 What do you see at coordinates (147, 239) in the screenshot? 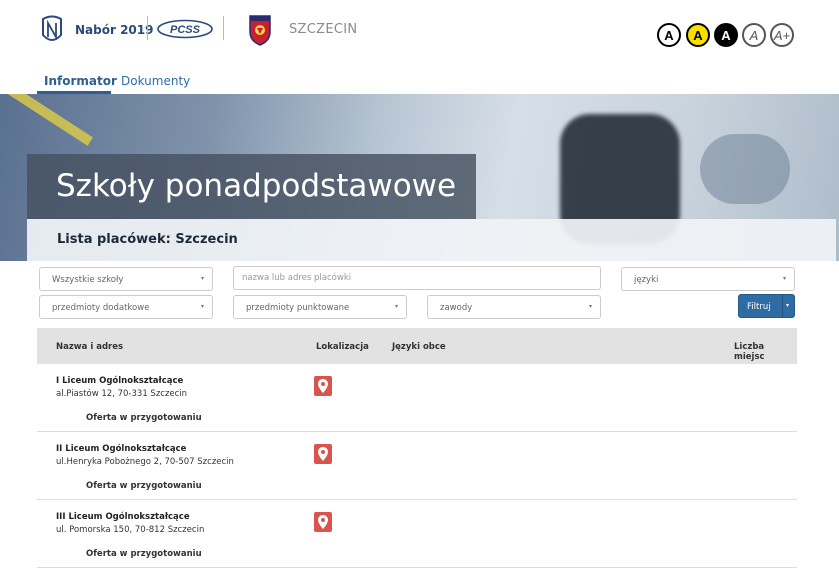
I see `page-subtitle: Lista placówek: Szczecin` at bounding box center [147, 239].